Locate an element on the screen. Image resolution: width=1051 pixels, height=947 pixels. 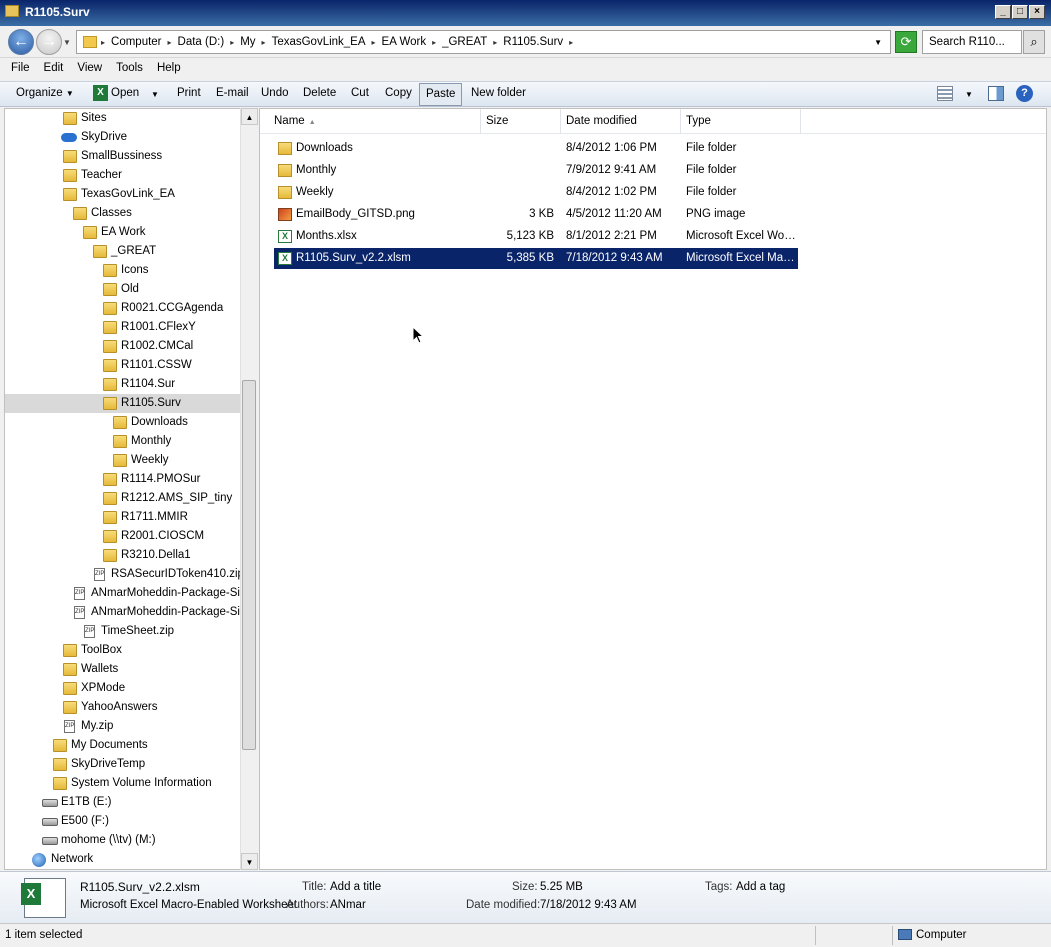
open-button: Open is located at coordinates (125, 93).